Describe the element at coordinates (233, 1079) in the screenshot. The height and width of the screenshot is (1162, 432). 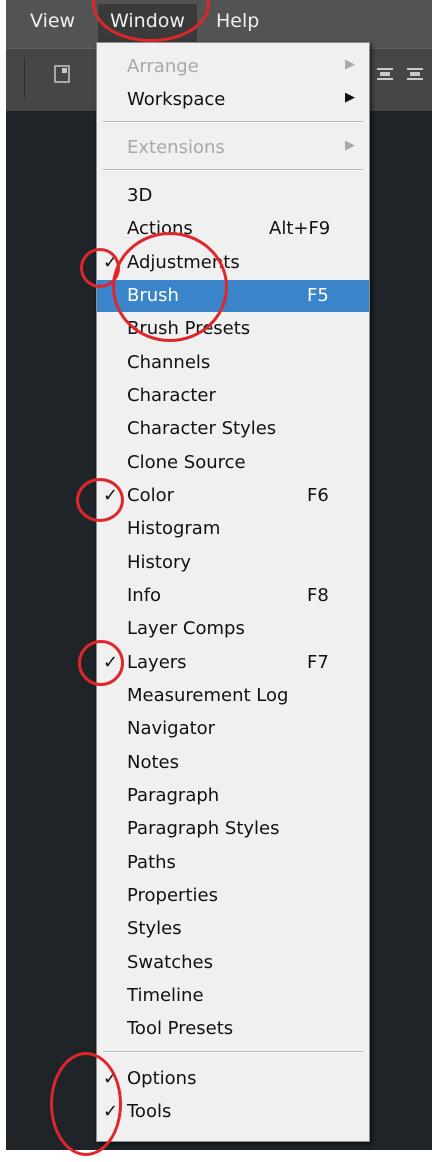
I see `menu-item-options: ✓ Options` at that location.